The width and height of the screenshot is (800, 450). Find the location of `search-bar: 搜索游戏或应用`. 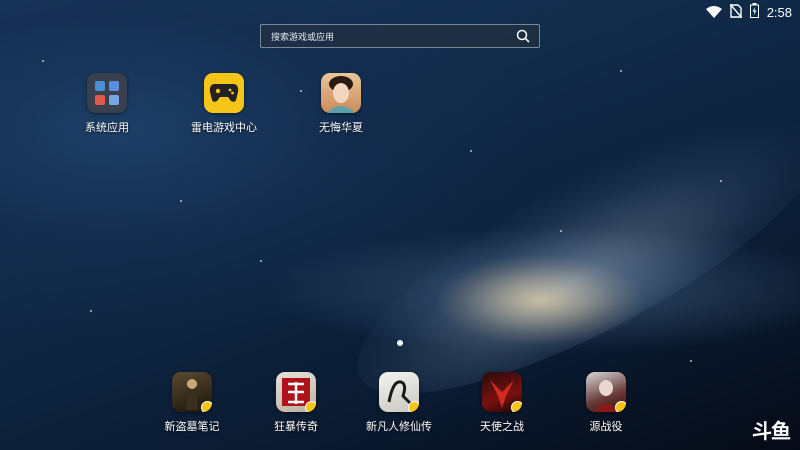

search-bar: 搜索游戏或应用 is located at coordinates (400, 36).